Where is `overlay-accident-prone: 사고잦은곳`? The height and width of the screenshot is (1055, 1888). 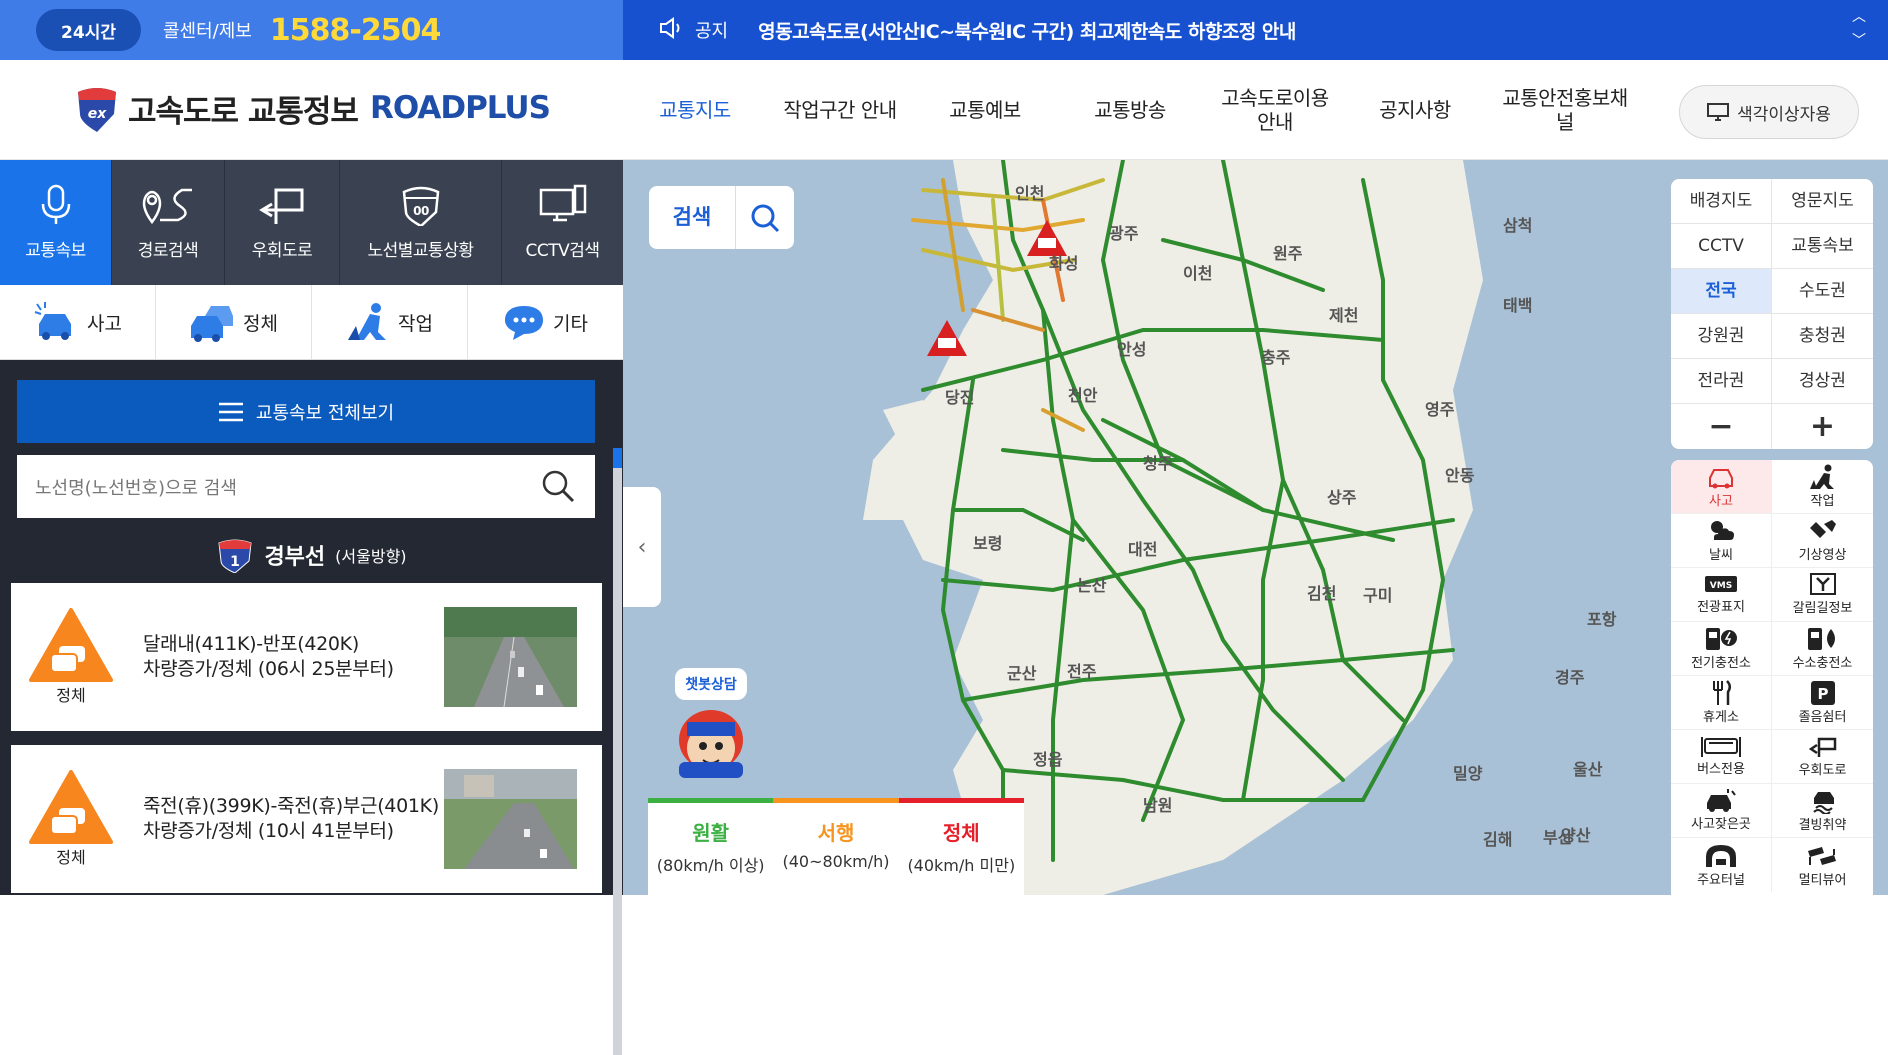 overlay-accident-prone: 사고잦은곳 is located at coordinates (1721, 811).